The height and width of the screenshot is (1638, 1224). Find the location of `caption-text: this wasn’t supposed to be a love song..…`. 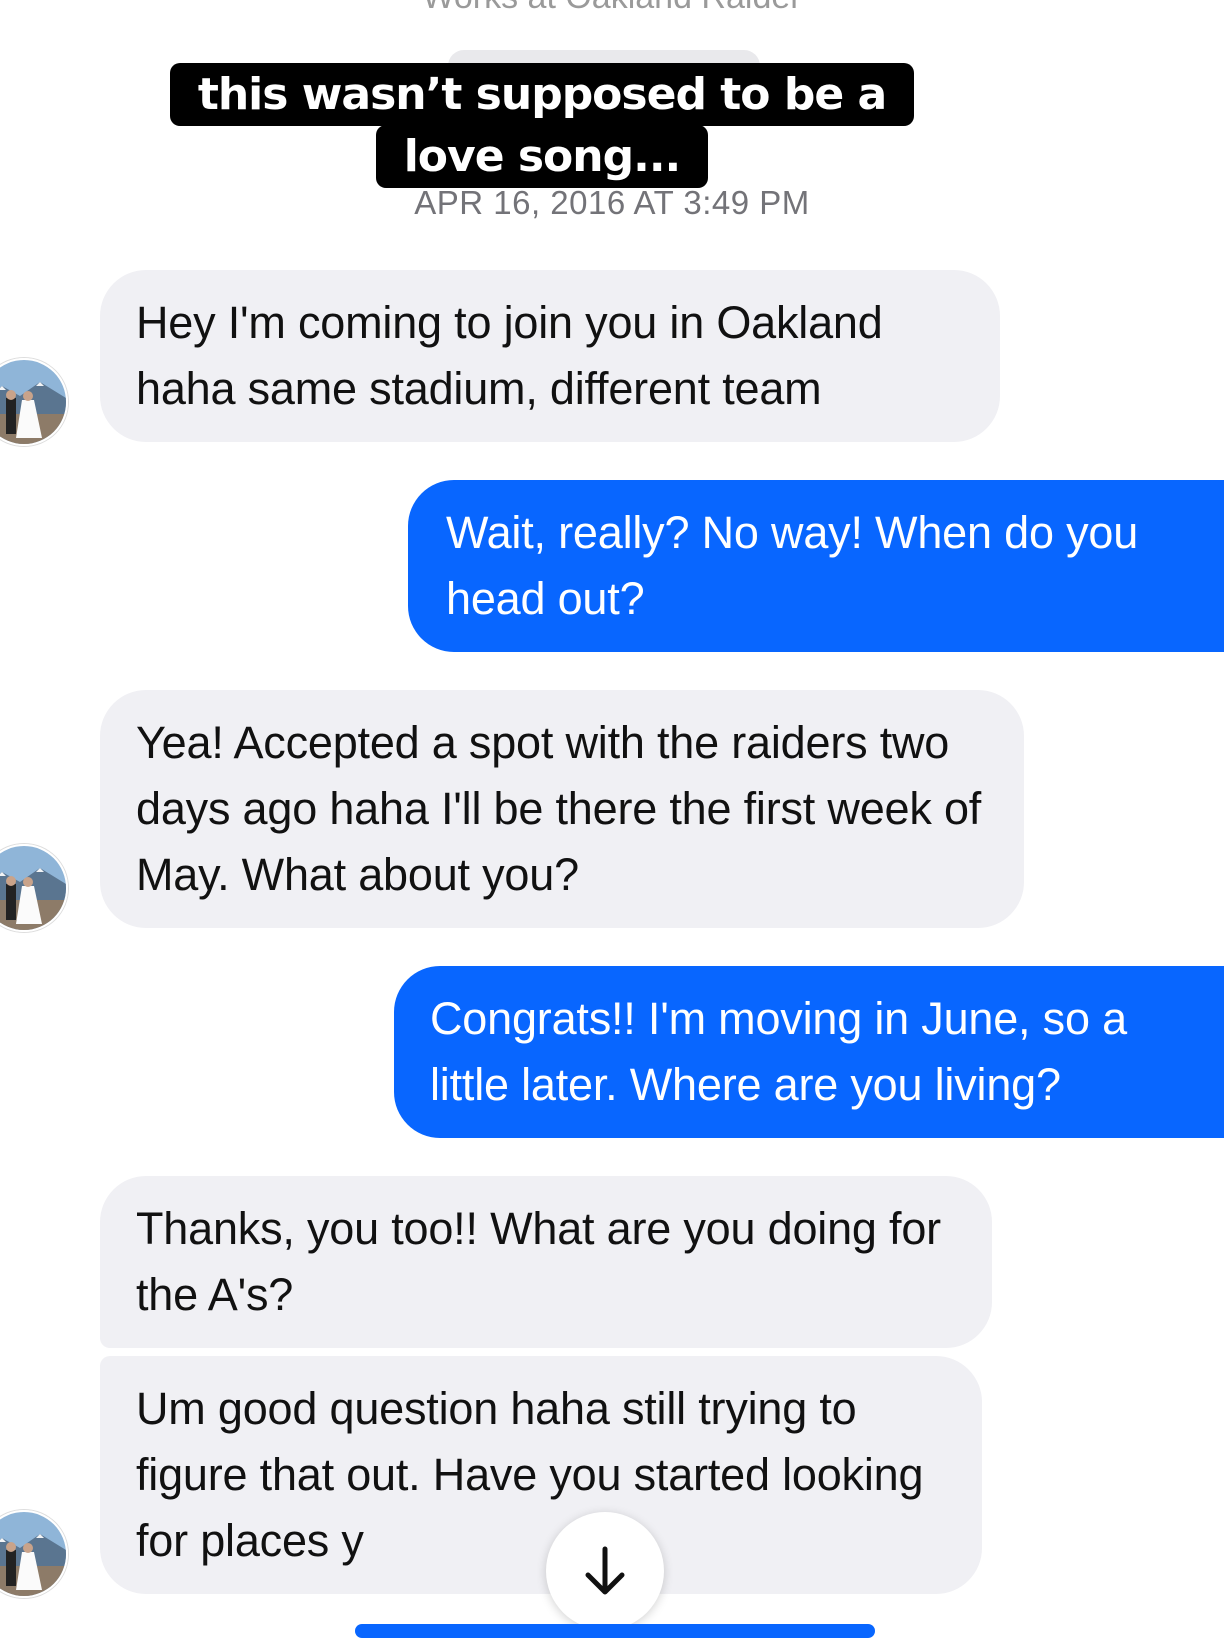

caption-text: this wasn’t supposed to be a love song..… is located at coordinates (542, 125).